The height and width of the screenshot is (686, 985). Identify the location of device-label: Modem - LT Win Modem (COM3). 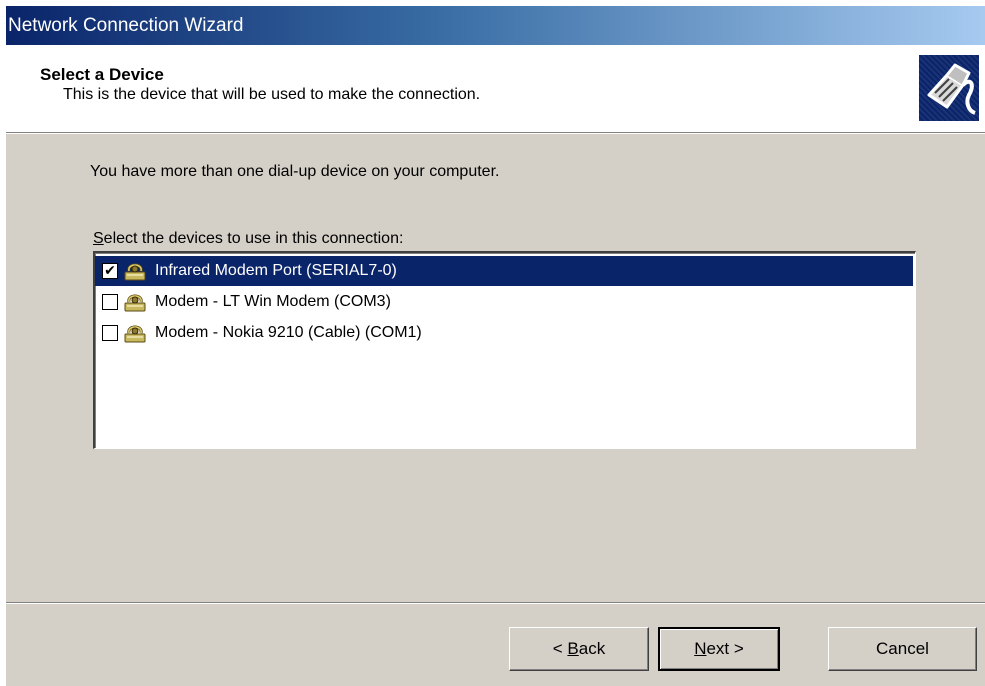
(273, 301).